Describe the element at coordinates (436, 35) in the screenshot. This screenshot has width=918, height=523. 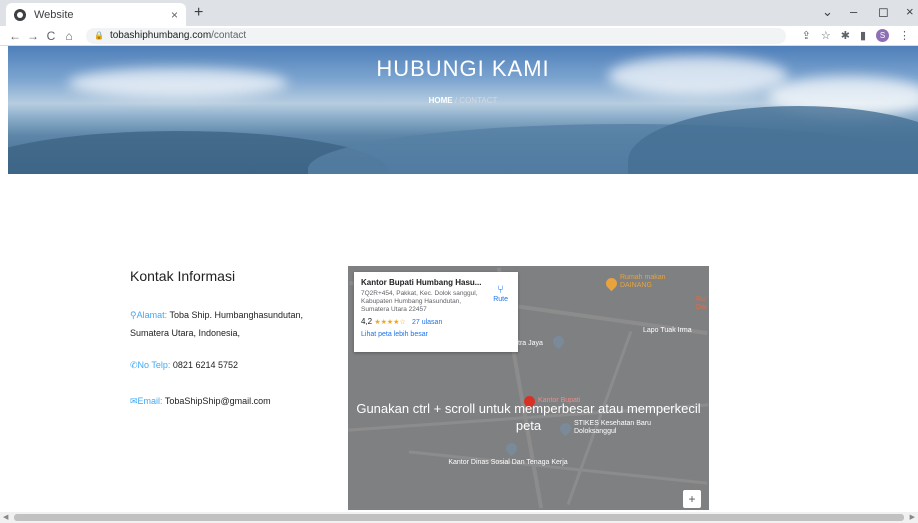
I see `address-bar: 🔒 tobashiphumbang.com/contact` at that location.